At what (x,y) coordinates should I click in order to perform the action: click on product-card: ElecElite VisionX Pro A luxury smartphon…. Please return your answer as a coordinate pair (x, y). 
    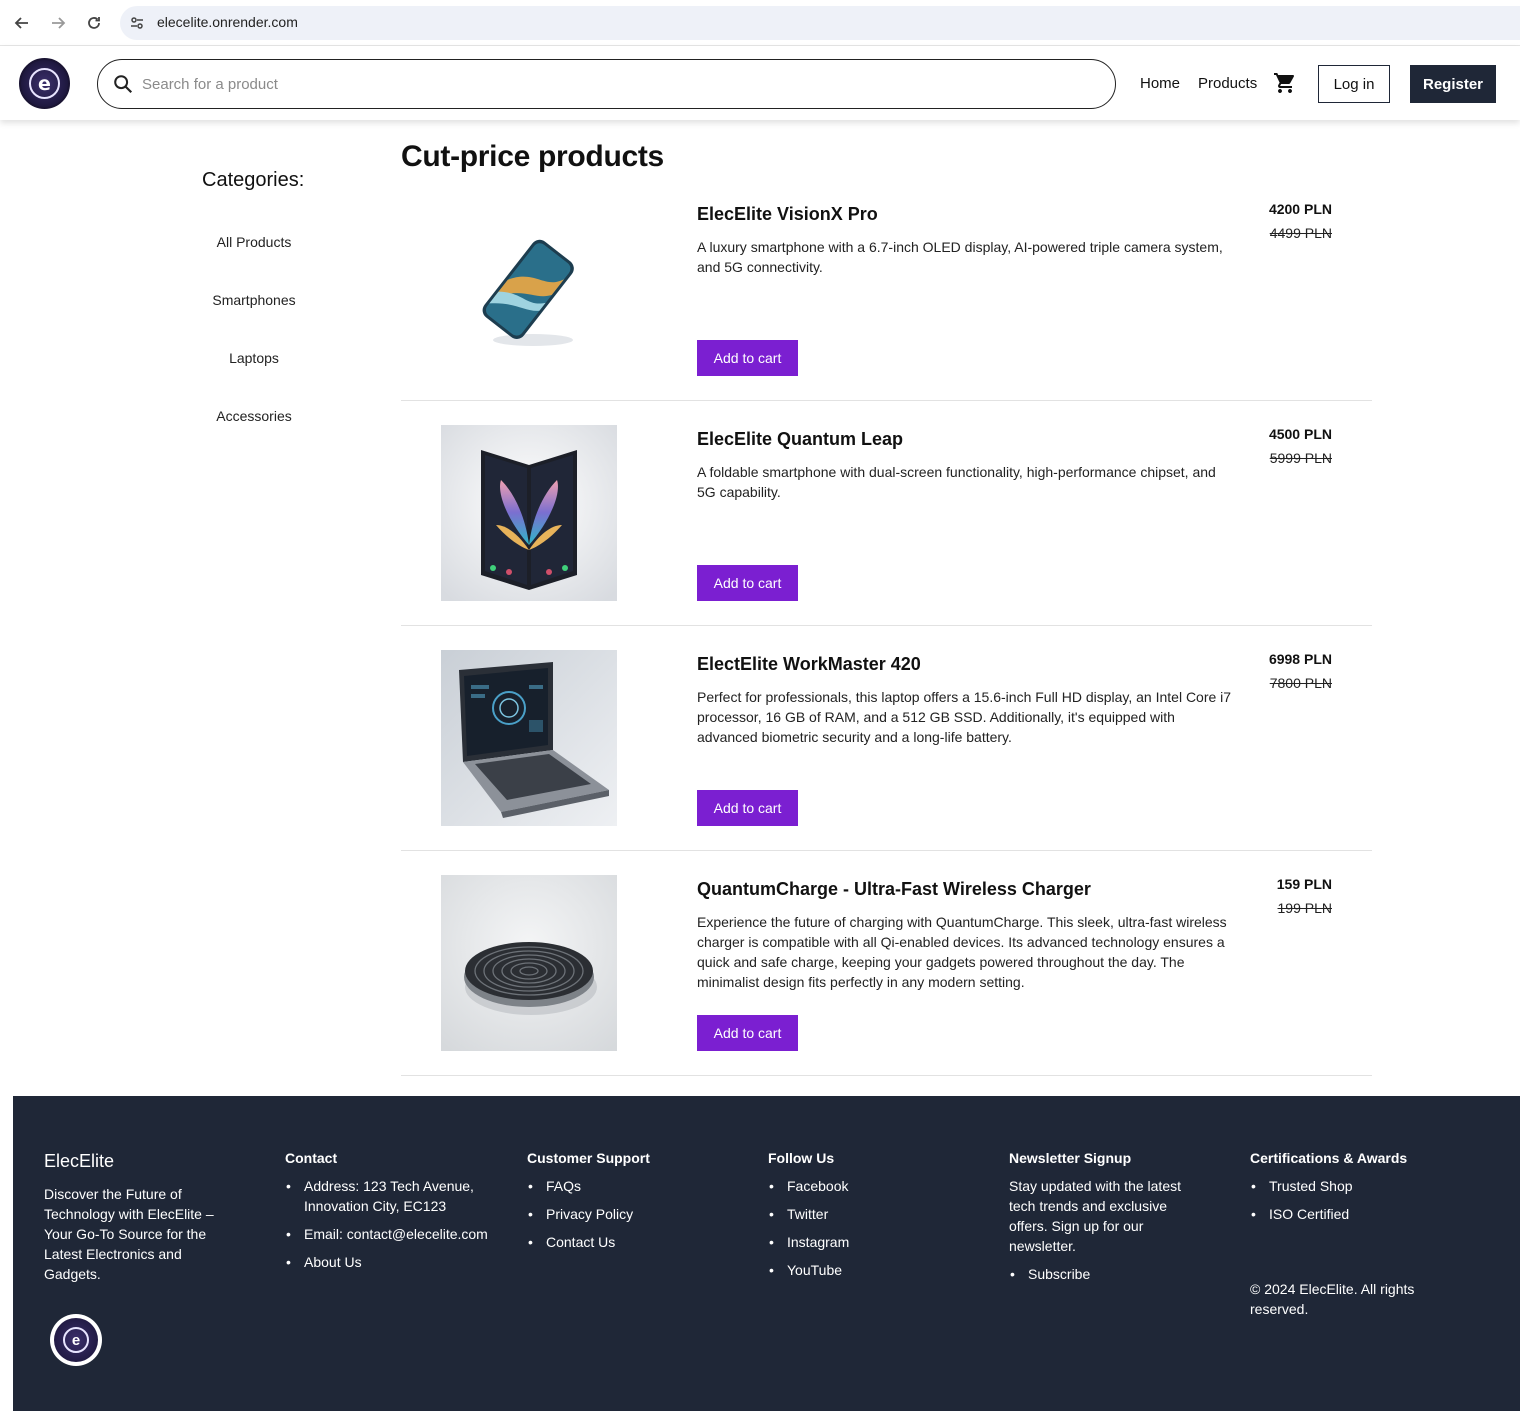
    Looking at the image, I should click on (886, 288).